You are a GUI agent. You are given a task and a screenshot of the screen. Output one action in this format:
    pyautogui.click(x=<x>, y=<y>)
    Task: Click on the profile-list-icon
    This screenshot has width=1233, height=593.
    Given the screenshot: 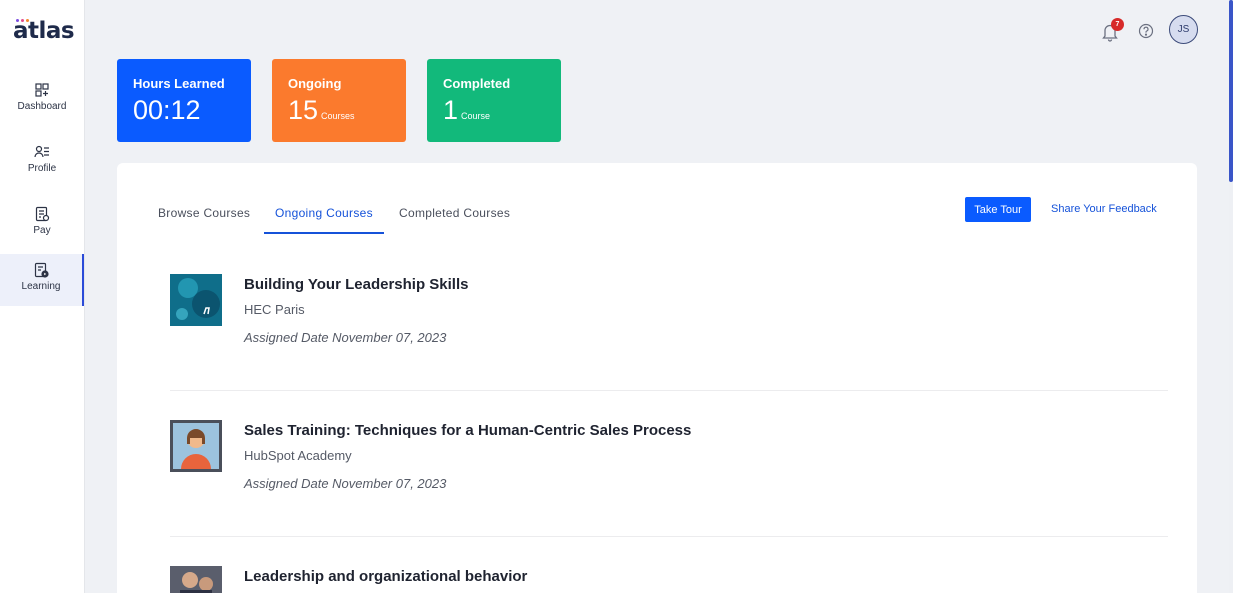 What is the action you would take?
    pyautogui.click(x=41, y=151)
    